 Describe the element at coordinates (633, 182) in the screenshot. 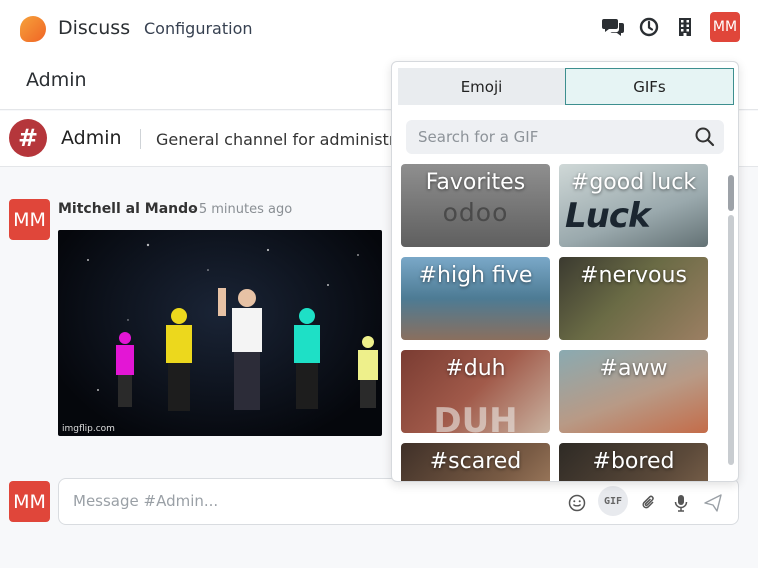

I see `tile-label: #good luck` at that location.